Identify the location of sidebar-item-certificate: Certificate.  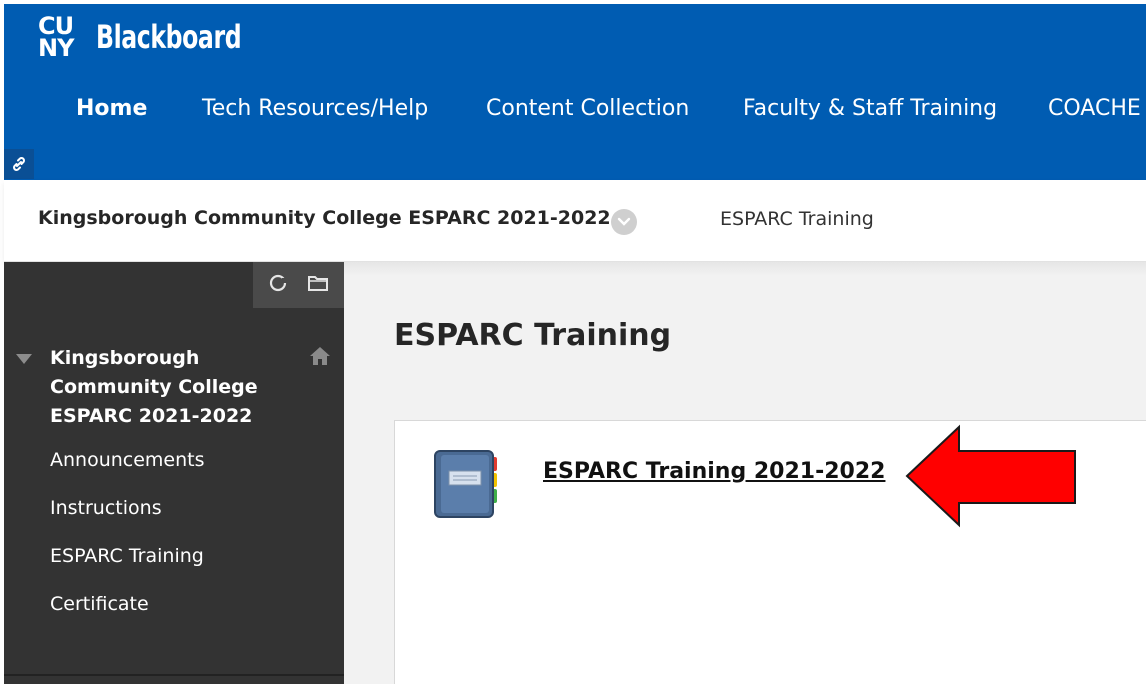
(99, 604).